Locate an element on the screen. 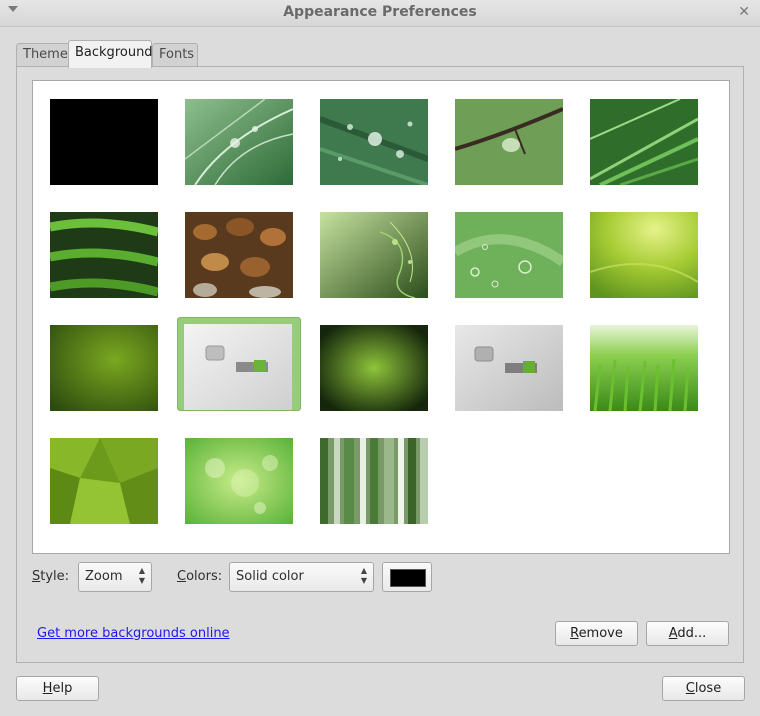  tab-fonts: Fonts is located at coordinates (175, 54).